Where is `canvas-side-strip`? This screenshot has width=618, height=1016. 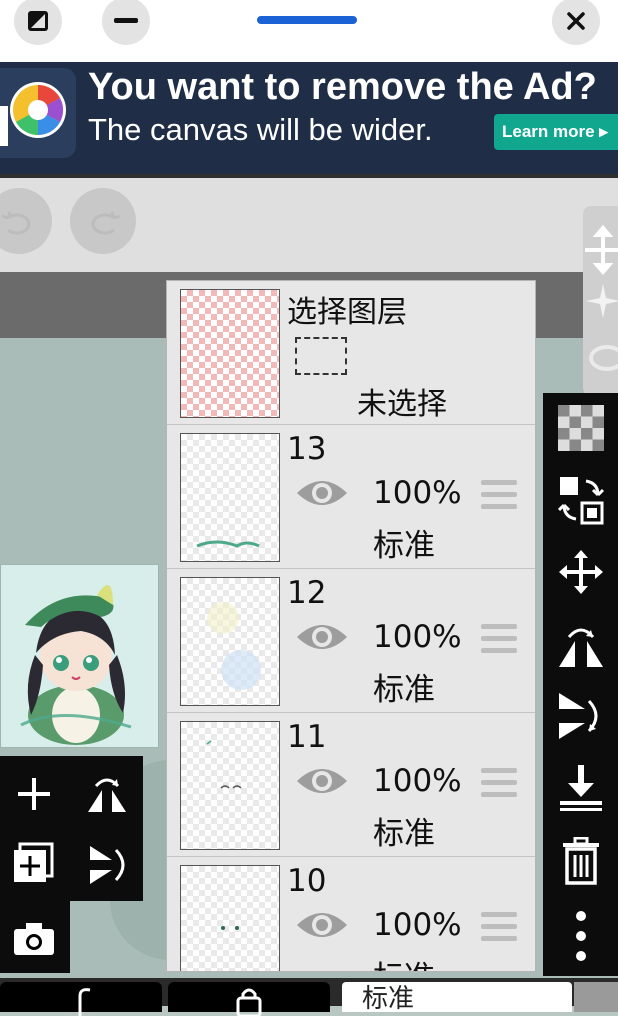 canvas-side-strip is located at coordinates (600, 301).